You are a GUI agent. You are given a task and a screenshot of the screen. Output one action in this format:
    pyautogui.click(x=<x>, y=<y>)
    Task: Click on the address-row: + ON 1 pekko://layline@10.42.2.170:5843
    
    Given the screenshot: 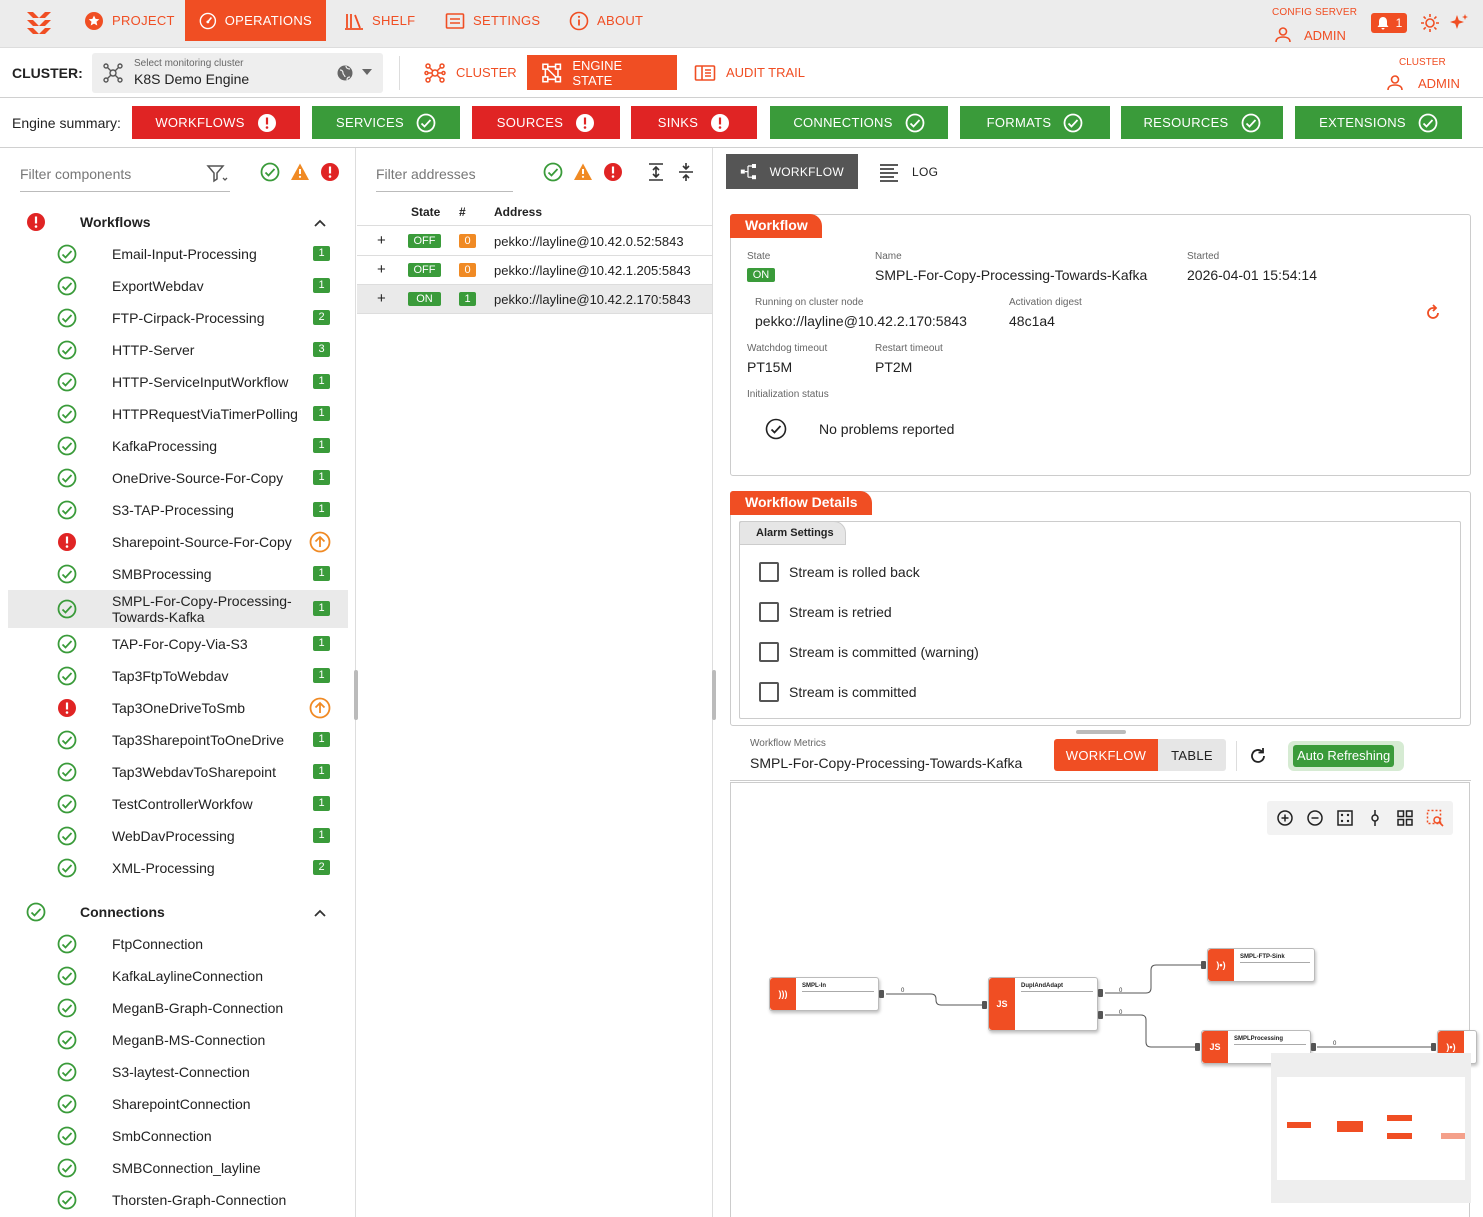 What is the action you would take?
    pyautogui.click(x=534, y=299)
    